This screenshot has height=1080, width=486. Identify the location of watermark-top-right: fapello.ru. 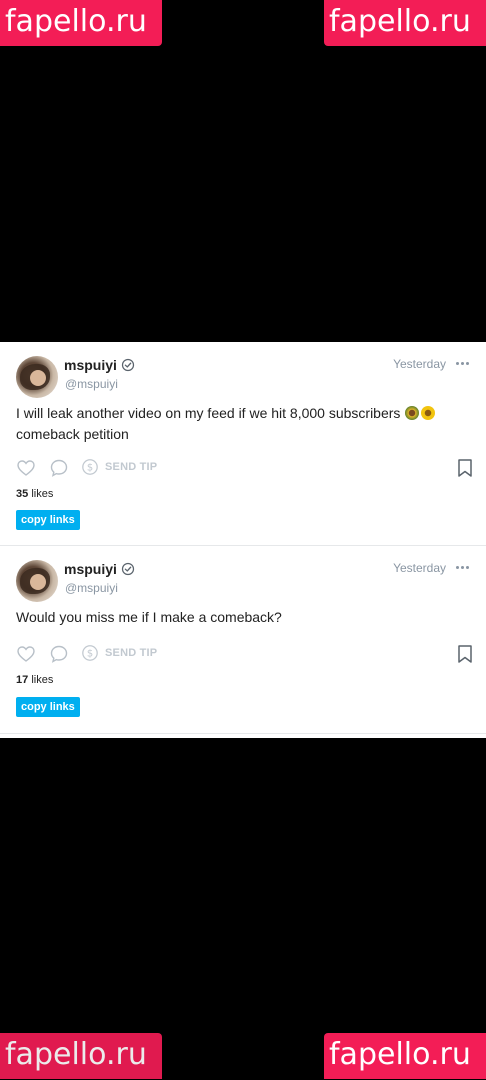
(405, 23).